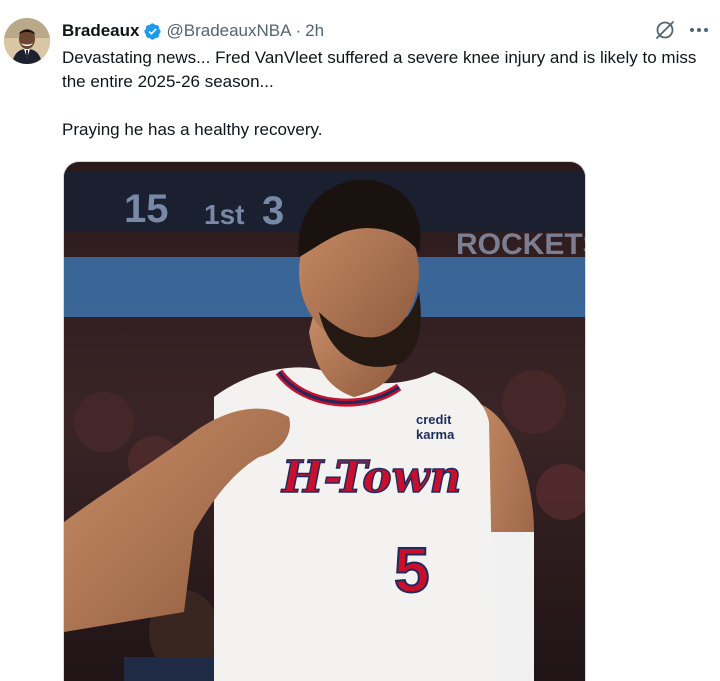 The height and width of the screenshot is (681, 720). Describe the element at coordinates (192, 129) in the screenshot. I see `tweet-text-line: Praying he has a healthy recovery.` at that location.